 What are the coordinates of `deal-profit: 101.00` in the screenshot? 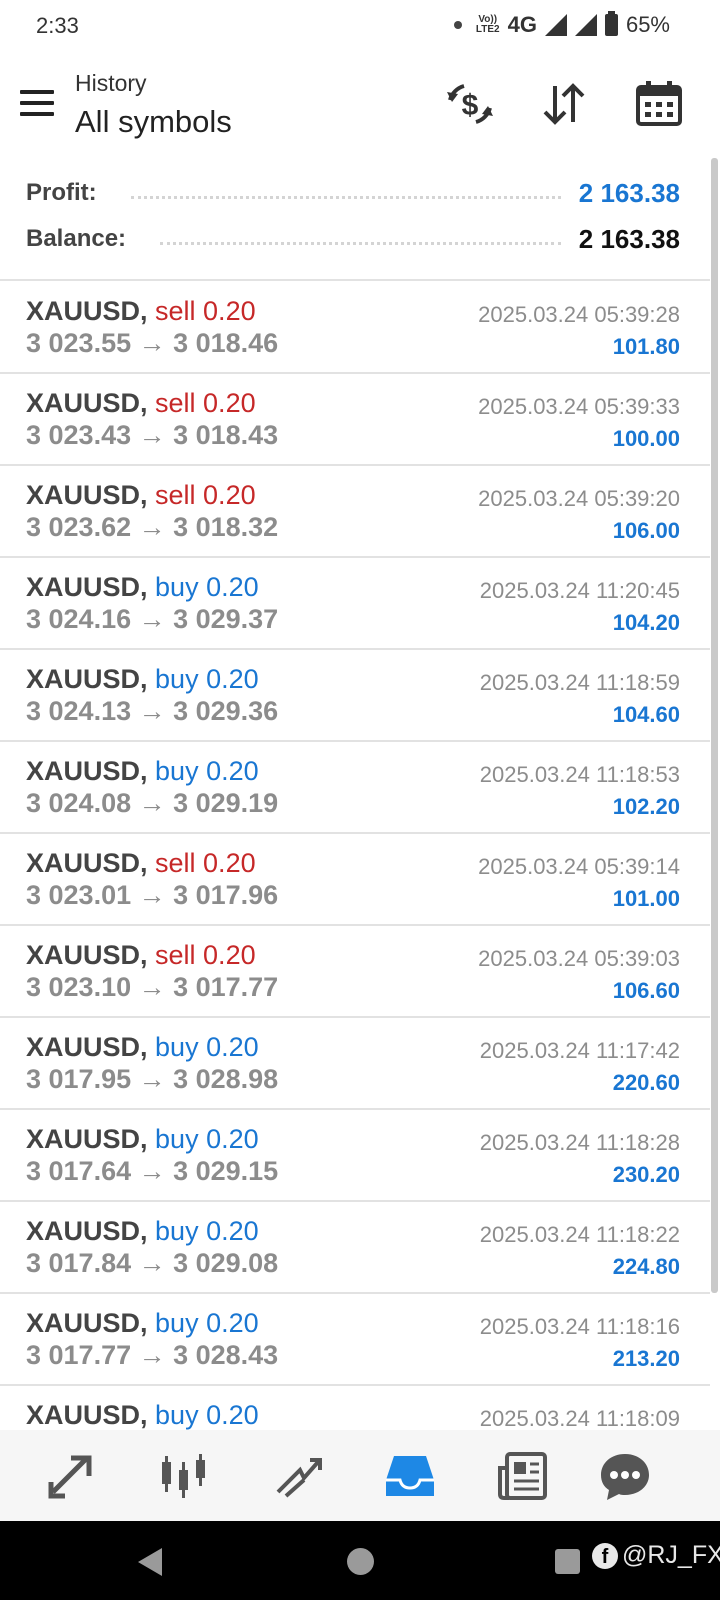 It's located at (646, 898).